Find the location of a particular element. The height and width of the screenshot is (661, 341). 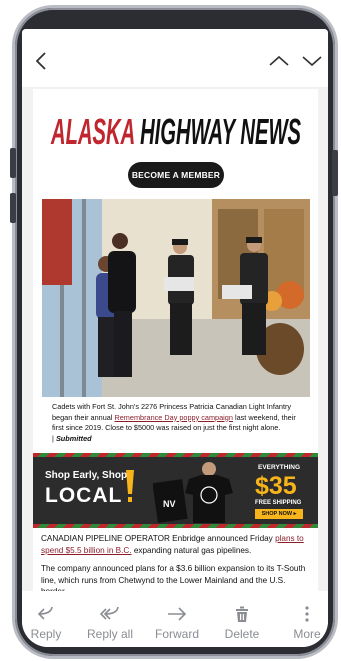

caption-credit: Submitted is located at coordinates (73, 438).